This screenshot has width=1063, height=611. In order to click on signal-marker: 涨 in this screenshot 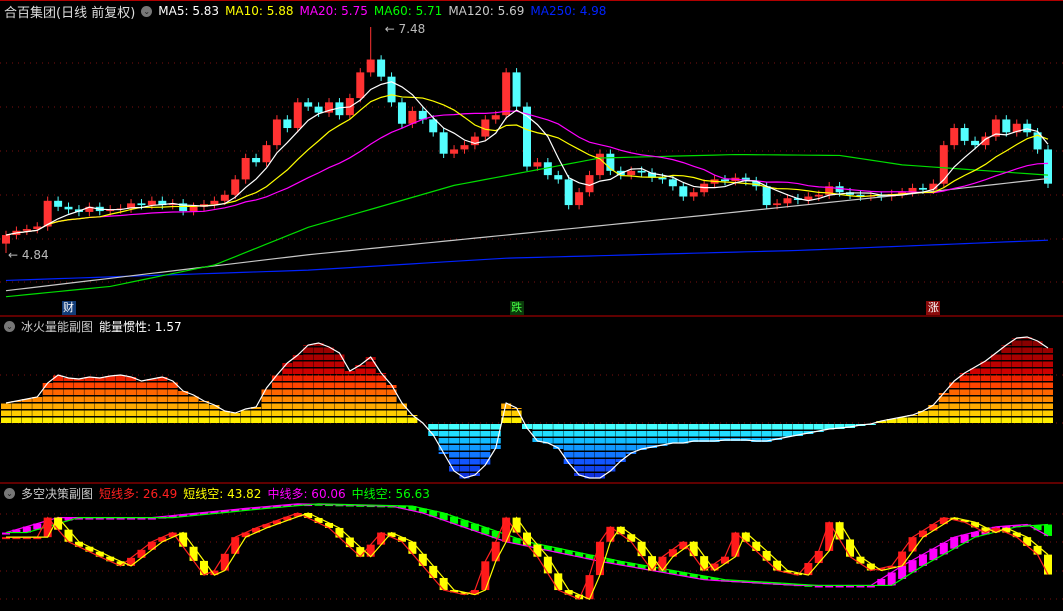, I will do `click(933, 308)`.